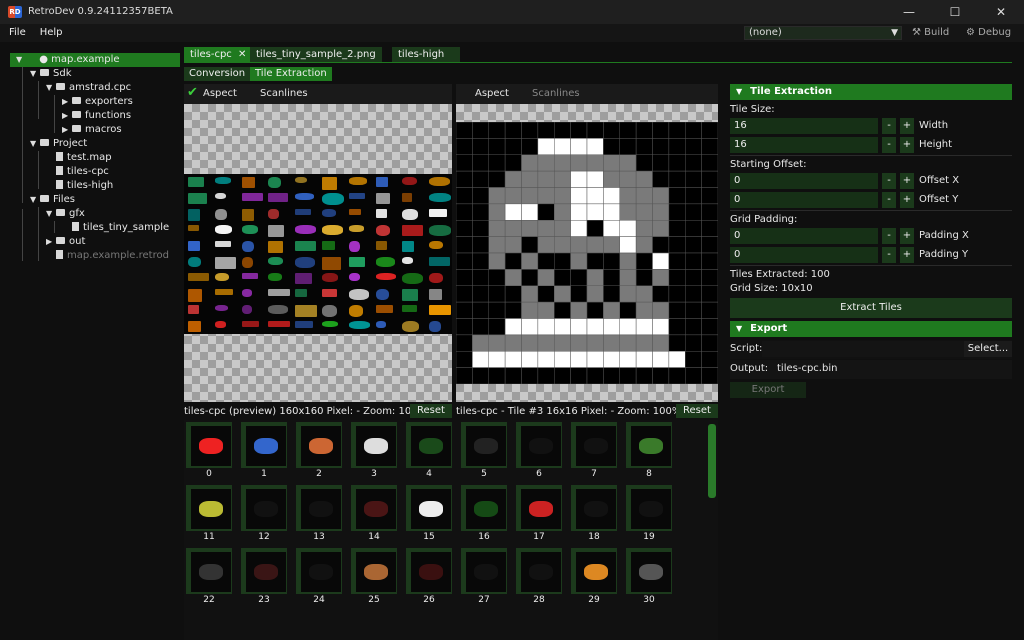  What do you see at coordinates (58, 144) in the screenshot?
I see `tree-item: ▼ Project` at bounding box center [58, 144].